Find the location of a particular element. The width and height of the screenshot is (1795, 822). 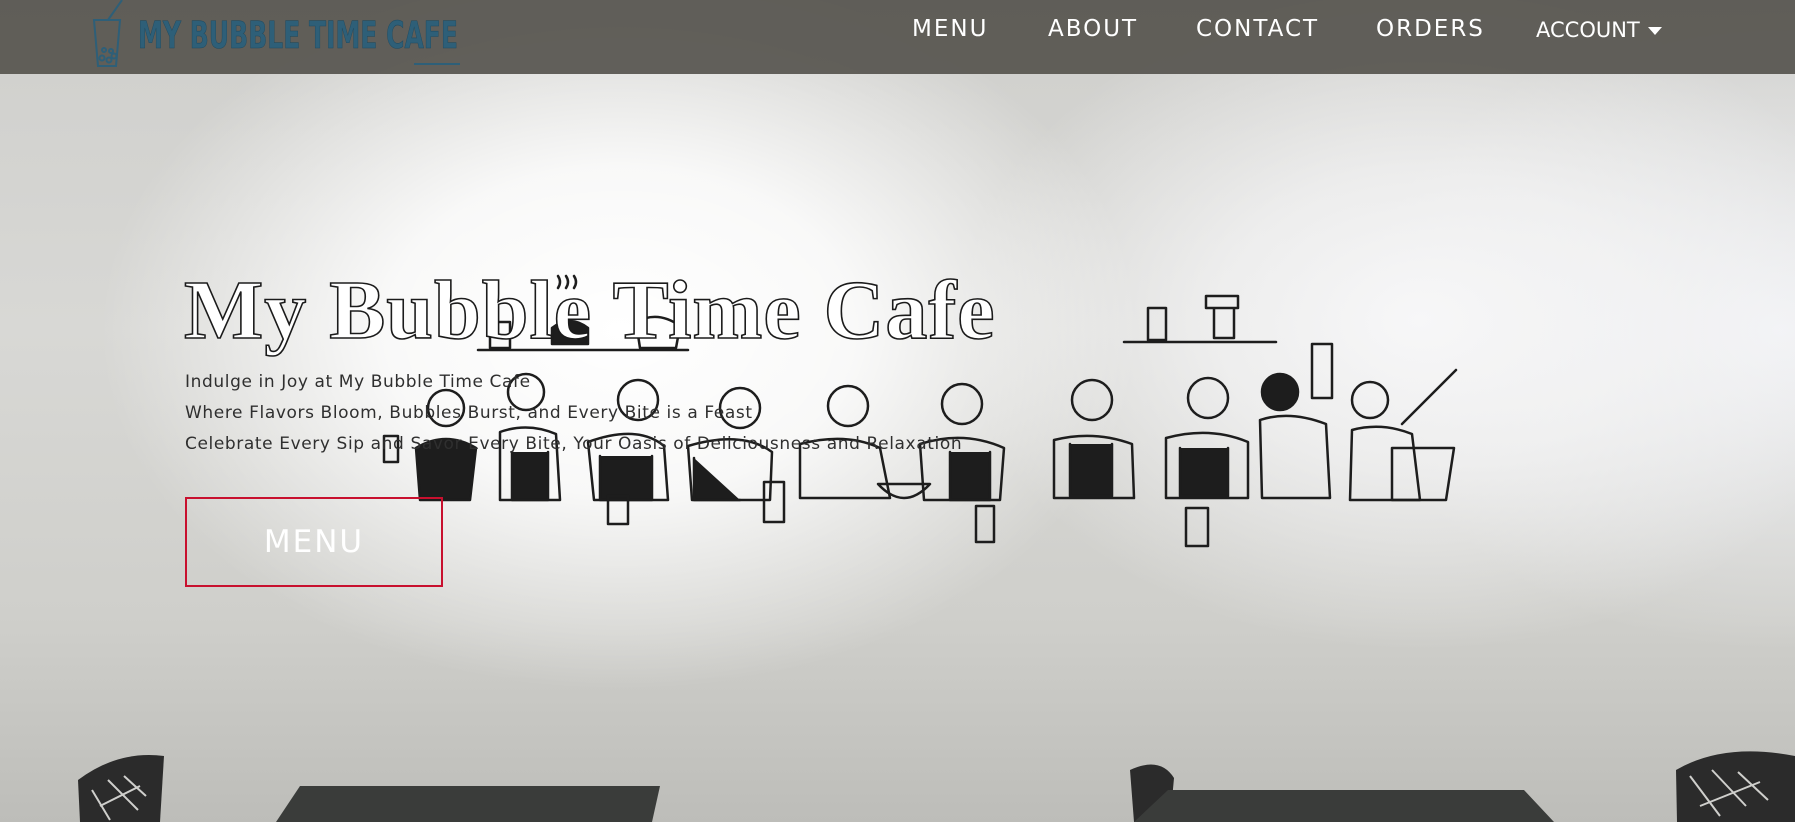

menu-button: MENU is located at coordinates (314, 542).